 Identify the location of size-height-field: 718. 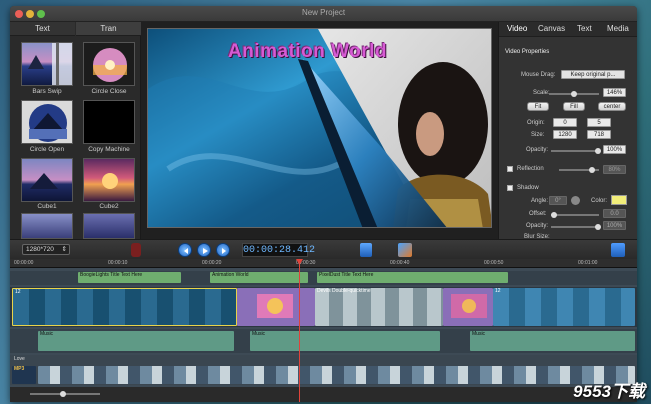
(599, 134).